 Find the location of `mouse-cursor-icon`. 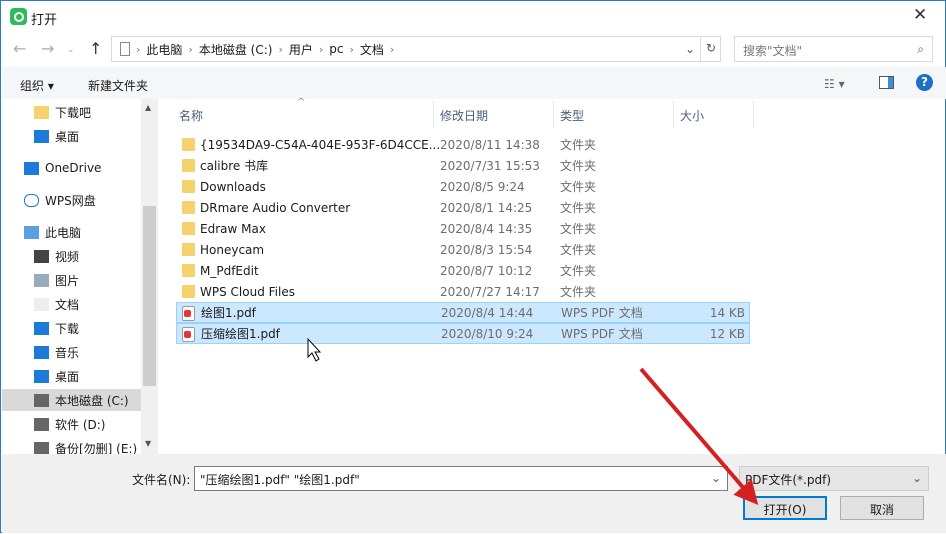

mouse-cursor-icon is located at coordinates (314, 349).